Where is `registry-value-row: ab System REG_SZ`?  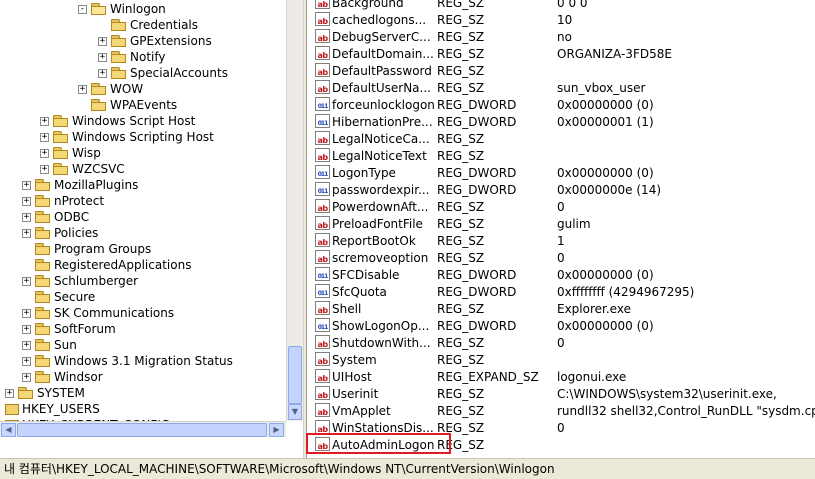 registry-value-row: ab System REG_SZ is located at coordinates (561, 360).